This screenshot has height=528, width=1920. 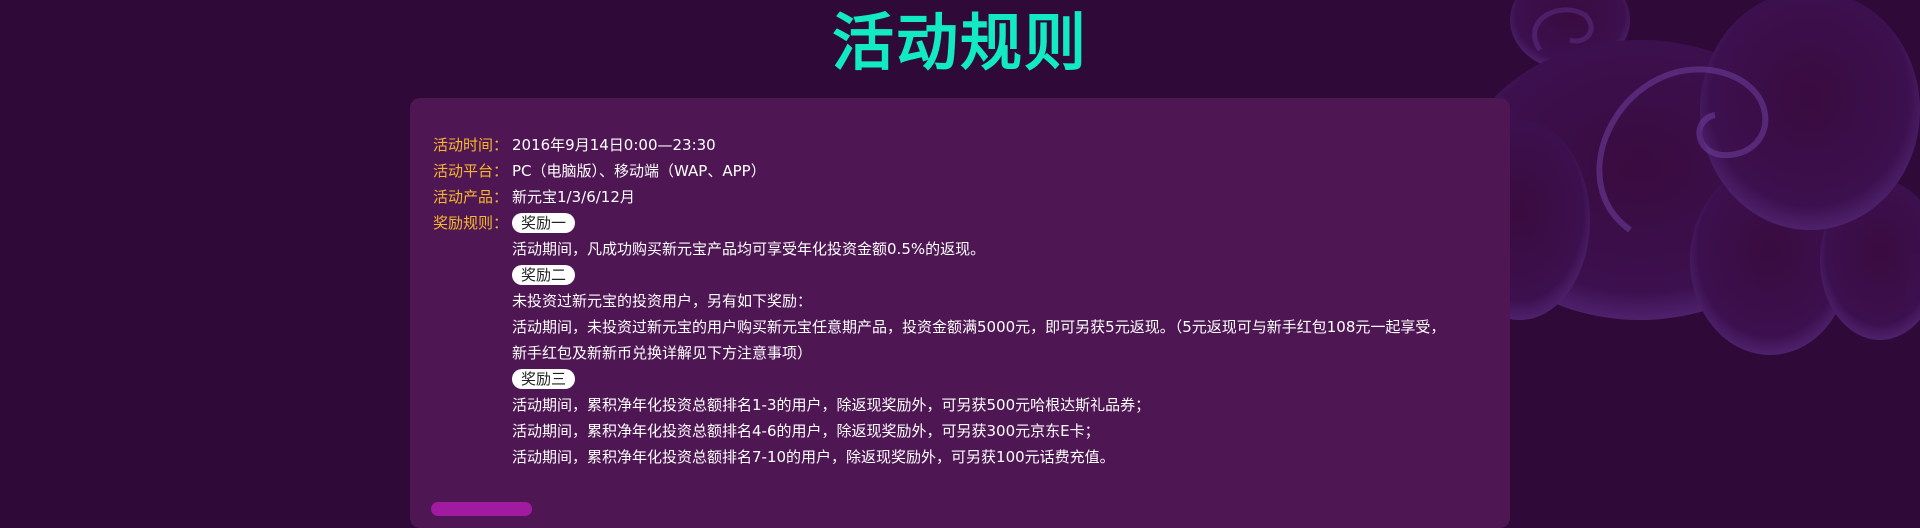 What do you see at coordinates (544, 275) in the screenshot?
I see `reward-badge-2: 奖励二` at bounding box center [544, 275].